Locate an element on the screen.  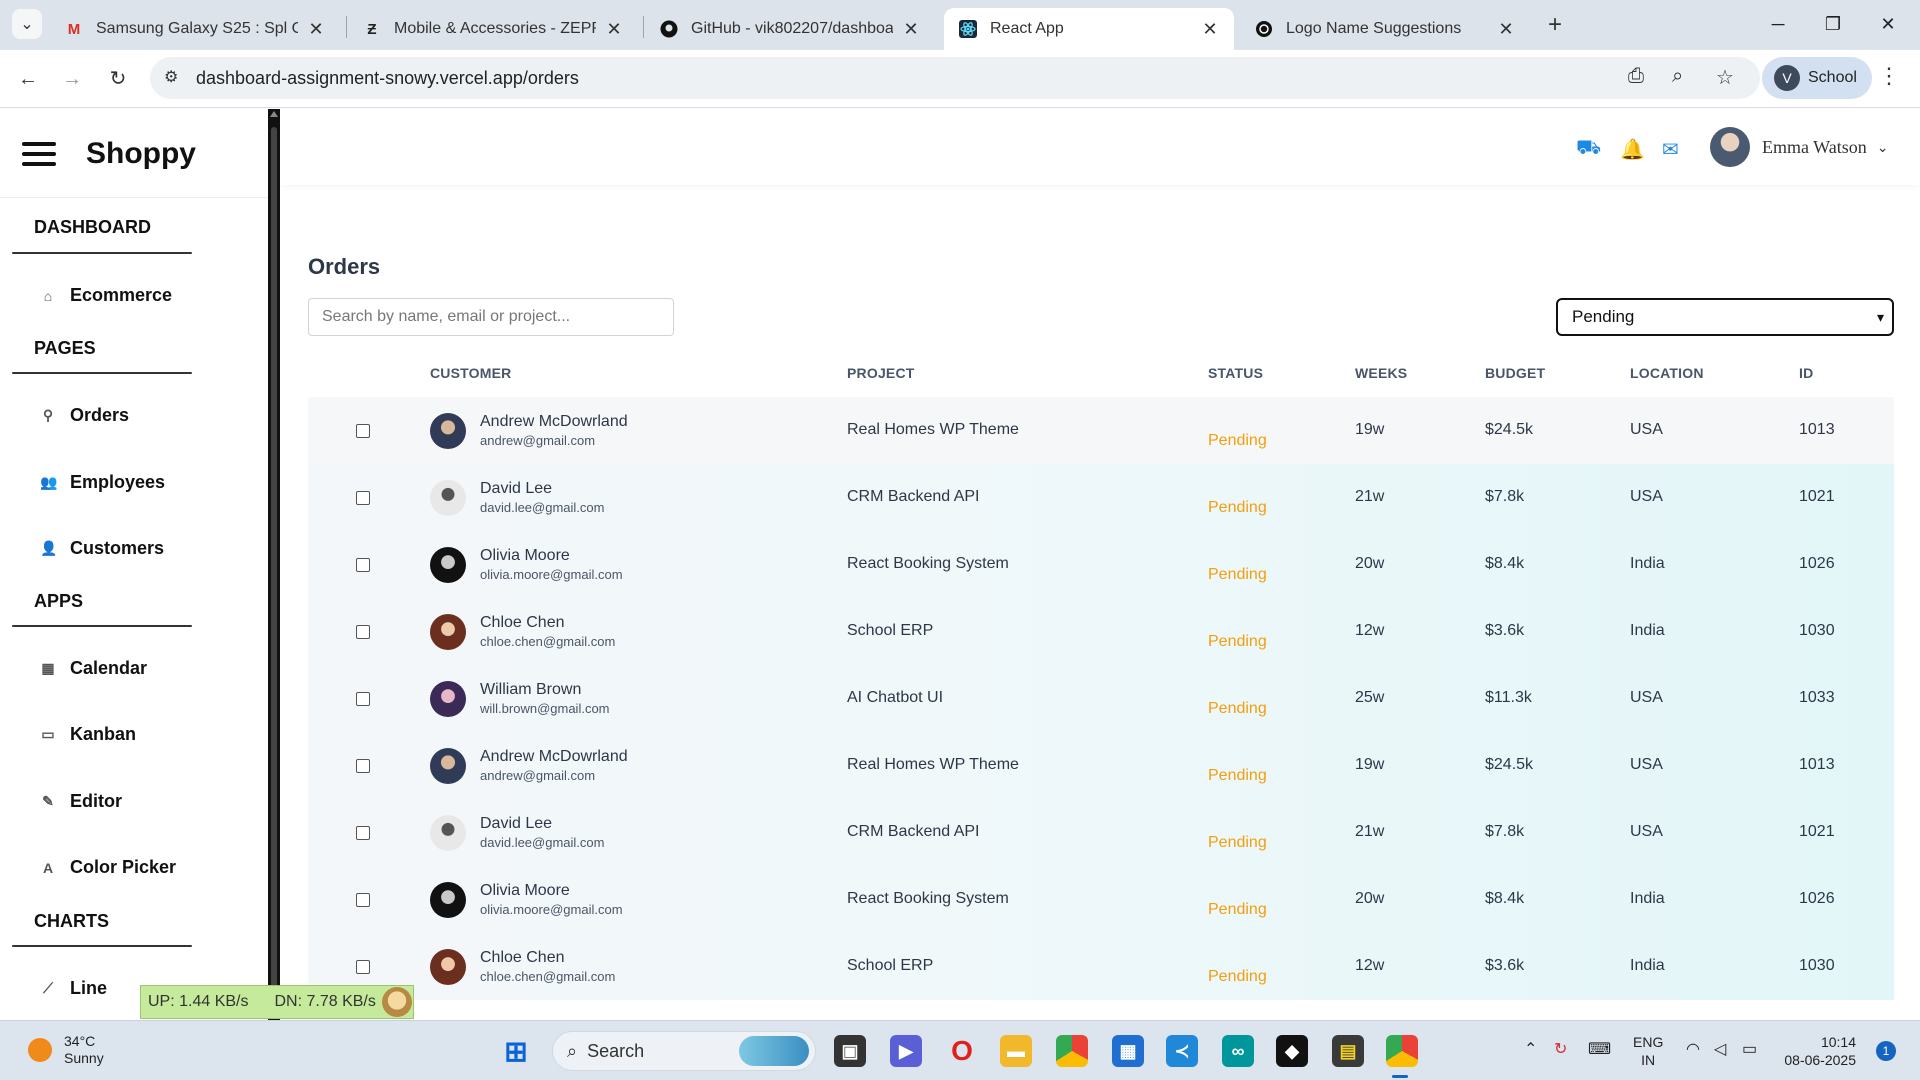
column-header-project: PROJECT is located at coordinates (881, 373).